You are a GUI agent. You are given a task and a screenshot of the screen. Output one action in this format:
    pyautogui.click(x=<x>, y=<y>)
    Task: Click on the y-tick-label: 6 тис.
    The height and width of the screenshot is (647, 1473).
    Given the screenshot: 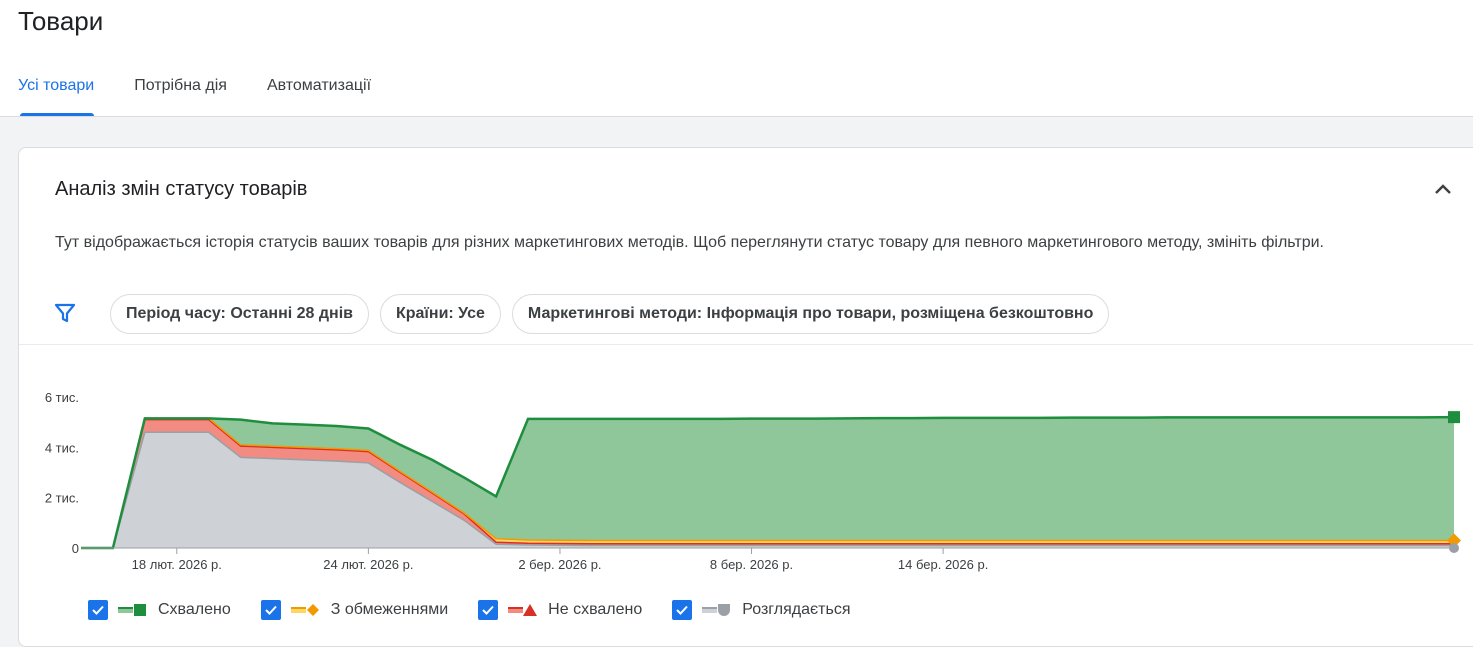 What is the action you would take?
    pyautogui.click(x=62, y=397)
    